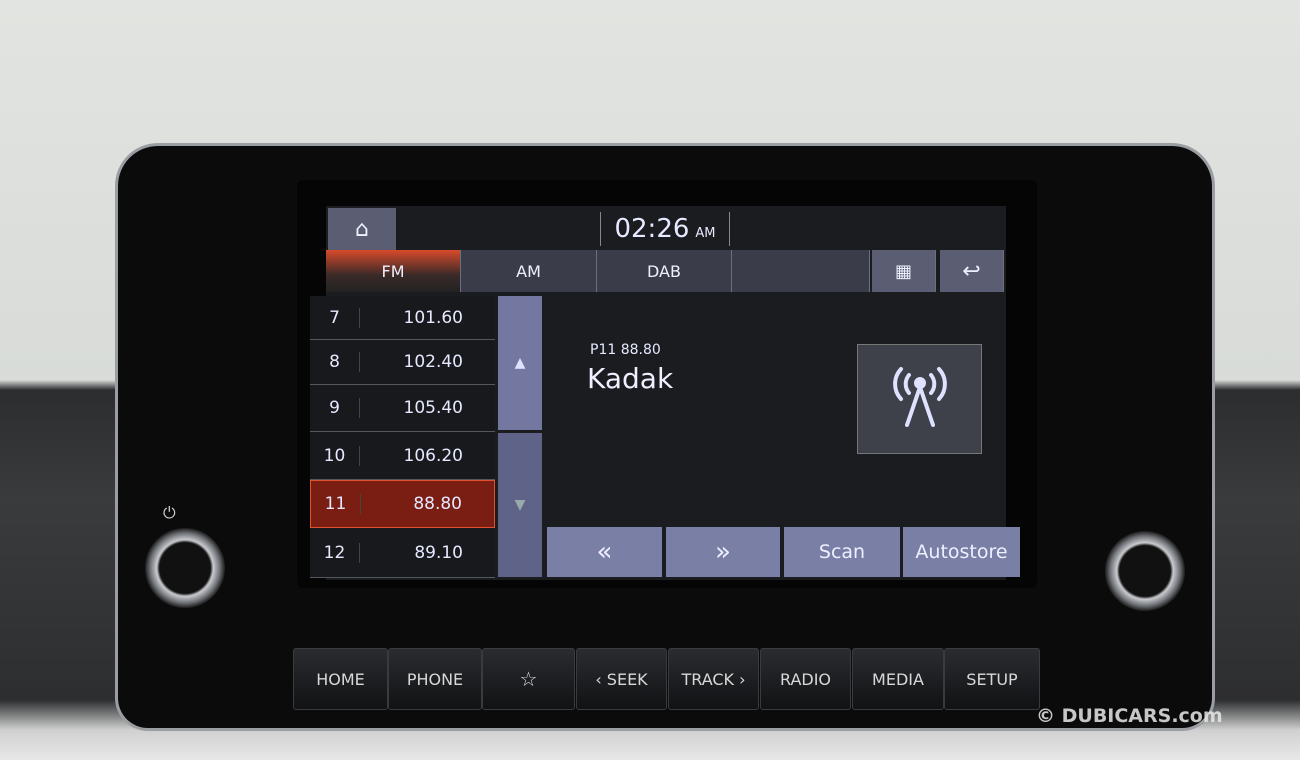  Describe the element at coordinates (335, 552) in the screenshot. I see `preset-number: 12` at that location.